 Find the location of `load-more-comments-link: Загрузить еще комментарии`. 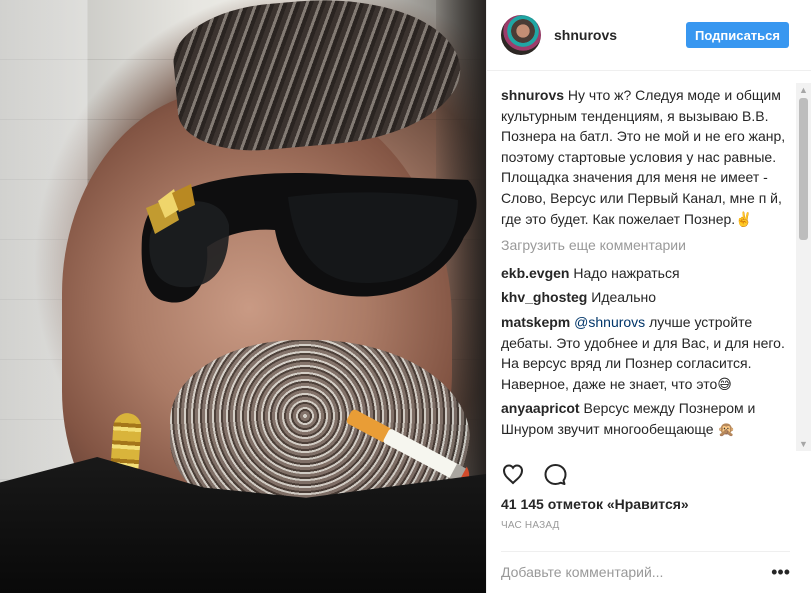

load-more-comments-link: Загрузить еще комментарии is located at coordinates (646, 245).